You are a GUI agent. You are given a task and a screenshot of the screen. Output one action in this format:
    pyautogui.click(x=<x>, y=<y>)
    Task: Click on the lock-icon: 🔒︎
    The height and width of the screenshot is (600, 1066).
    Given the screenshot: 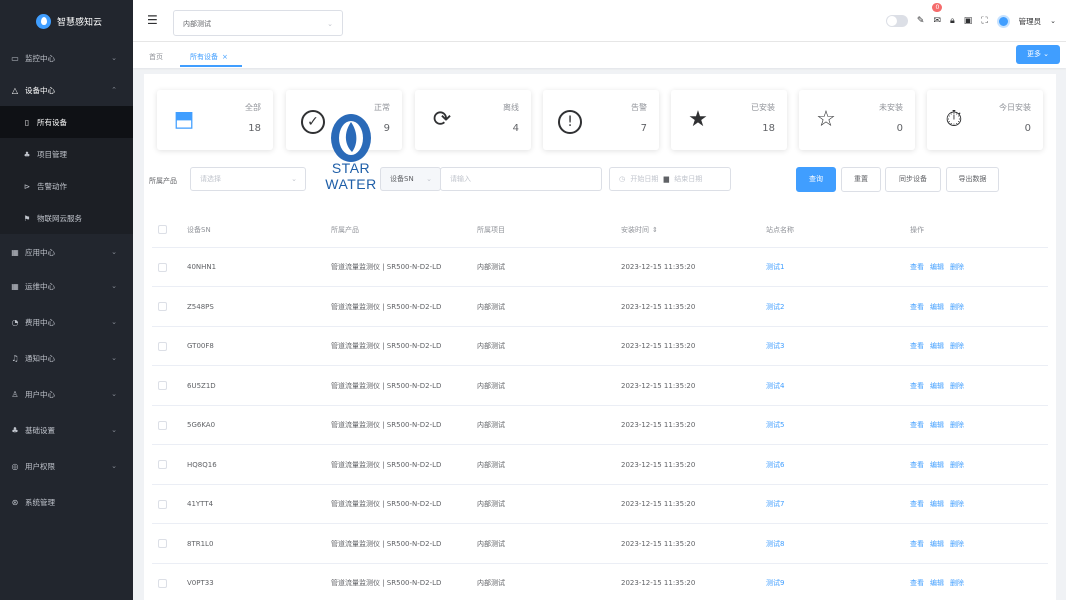 What is the action you would take?
    pyautogui.click(x=952, y=21)
    